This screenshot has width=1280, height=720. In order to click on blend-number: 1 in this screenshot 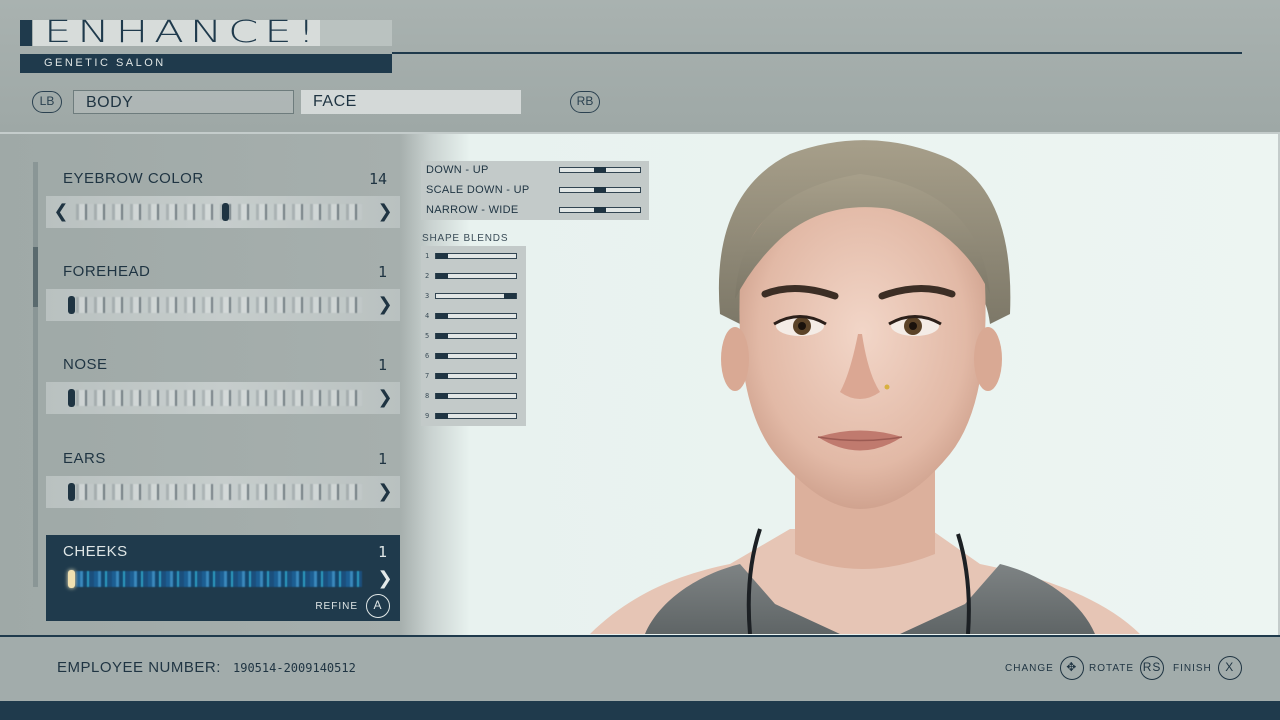, I will do `click(427, 256)`.